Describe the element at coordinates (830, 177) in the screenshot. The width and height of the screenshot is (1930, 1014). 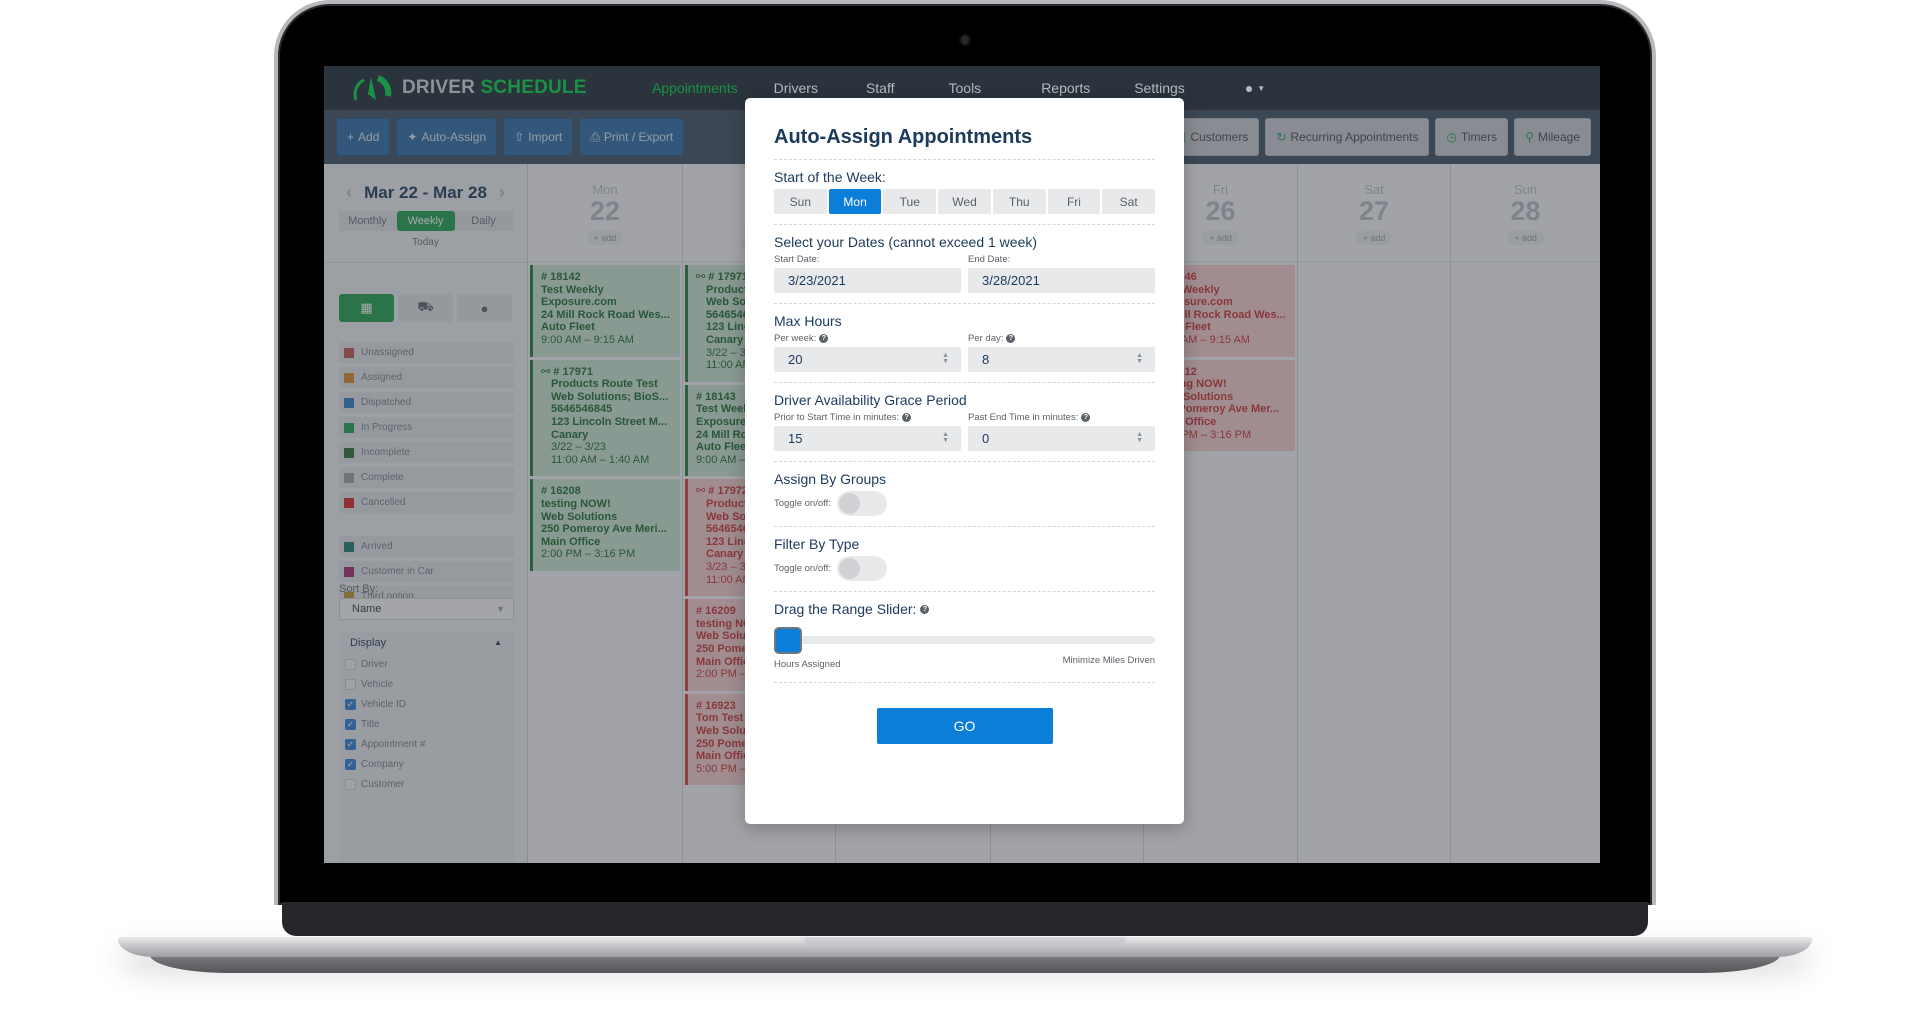
I see `week-start-label: Start of the Week:` at that location.